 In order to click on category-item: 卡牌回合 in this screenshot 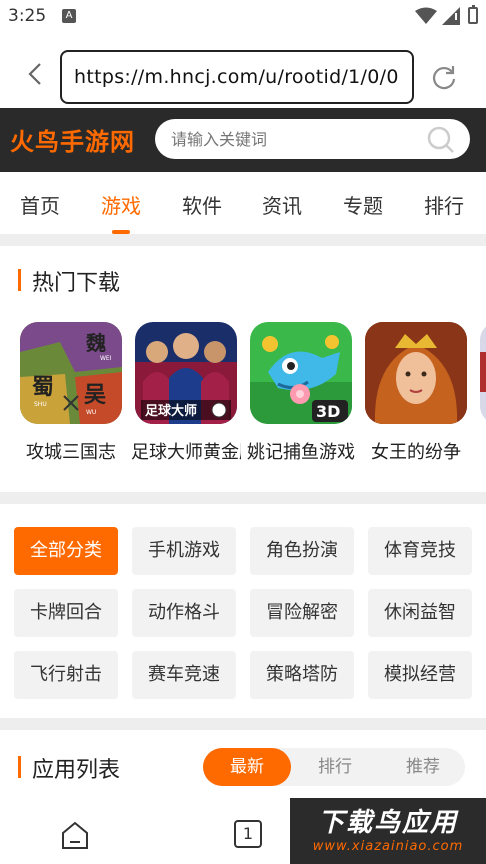, I will do `click(66, 613)`.